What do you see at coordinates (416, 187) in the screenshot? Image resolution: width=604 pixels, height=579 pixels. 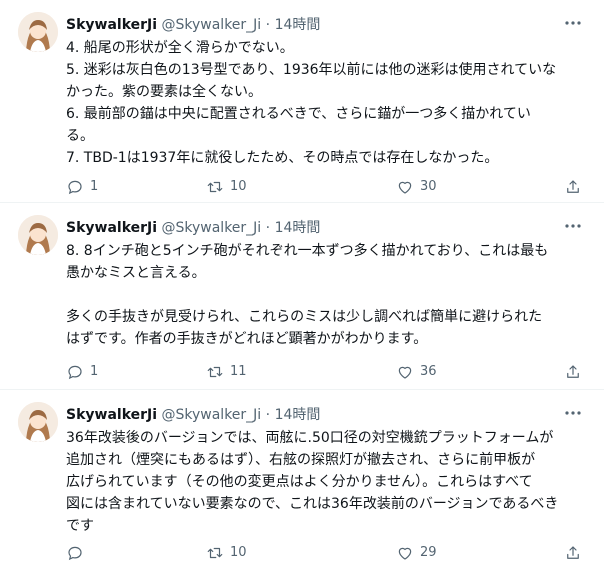 I see `like-button: 30` at bounding box center [416, 187].